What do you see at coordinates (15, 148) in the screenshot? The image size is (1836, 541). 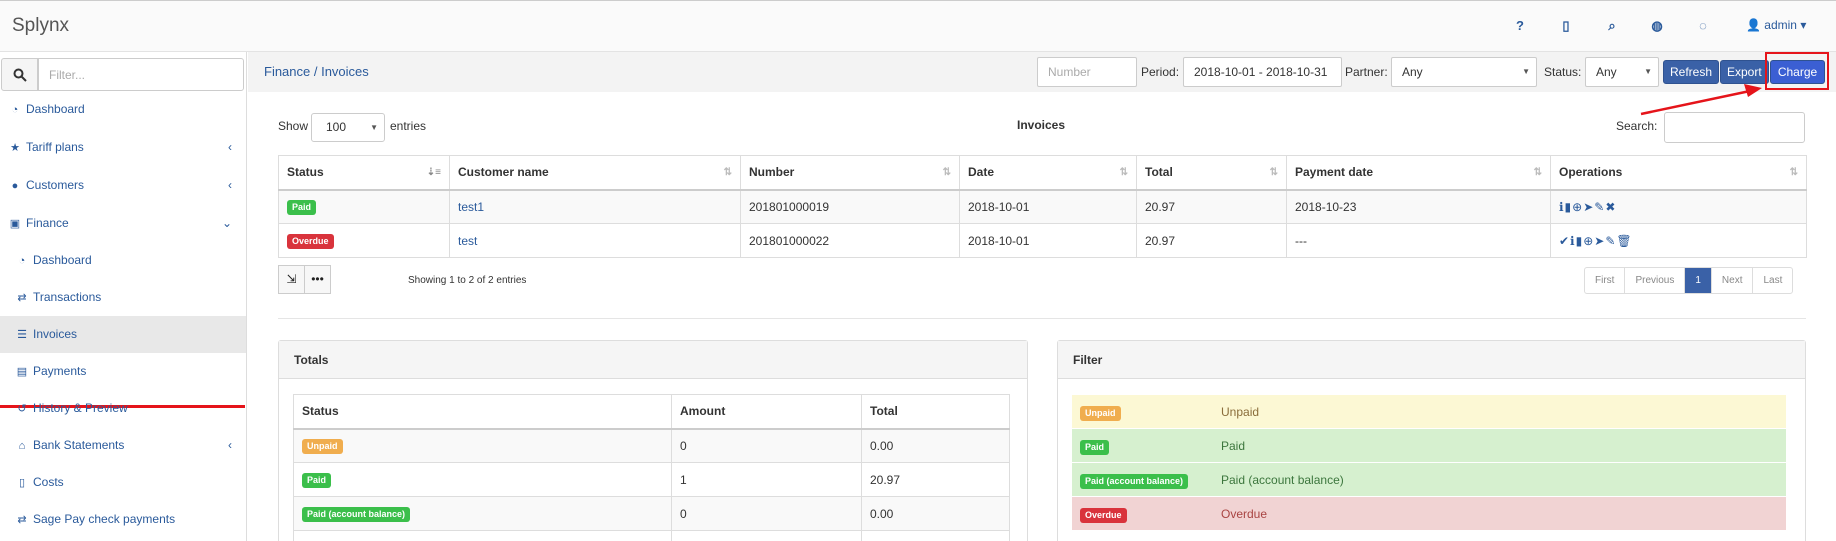 I see `star-icon: ★` at bounding box center [15, 148].